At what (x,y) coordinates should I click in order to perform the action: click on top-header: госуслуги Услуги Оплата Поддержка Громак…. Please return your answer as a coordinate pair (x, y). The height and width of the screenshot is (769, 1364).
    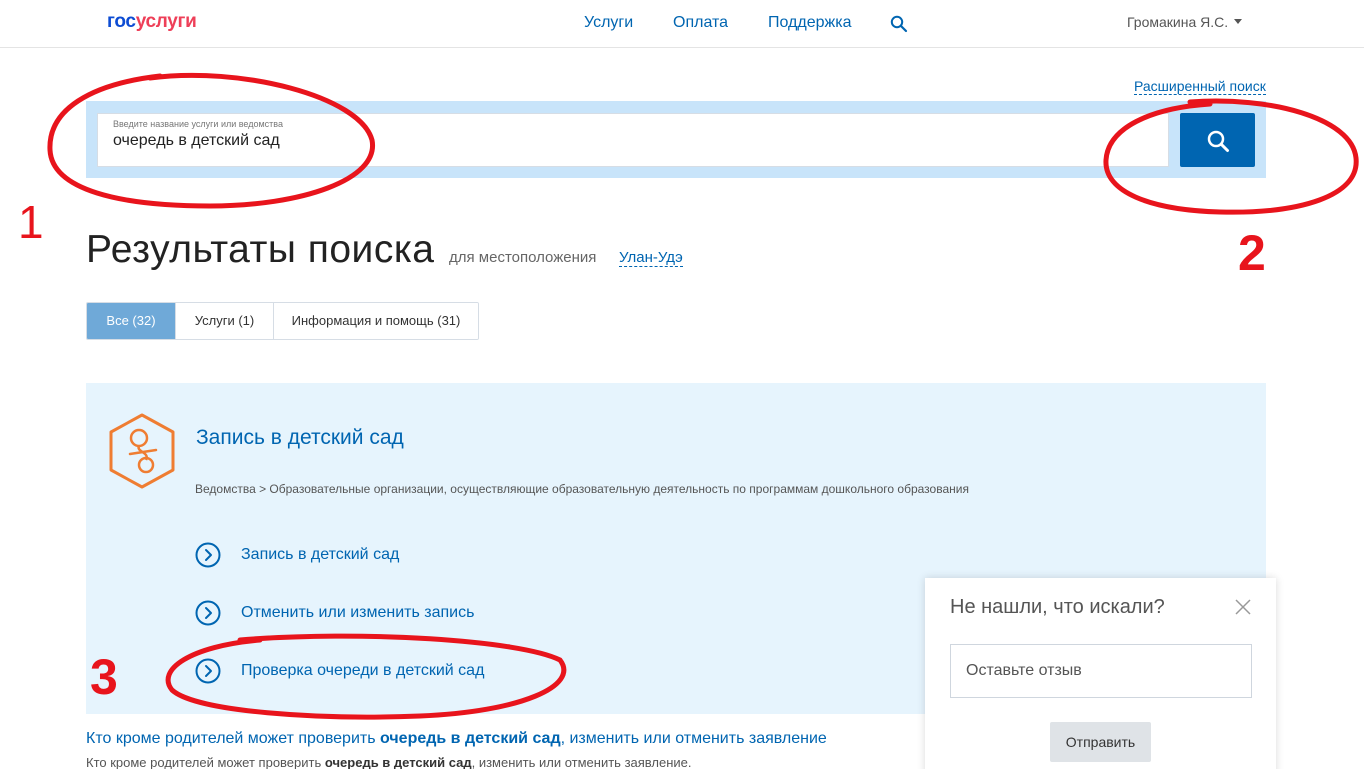
    Looking at the image, I should click on (682, 24).